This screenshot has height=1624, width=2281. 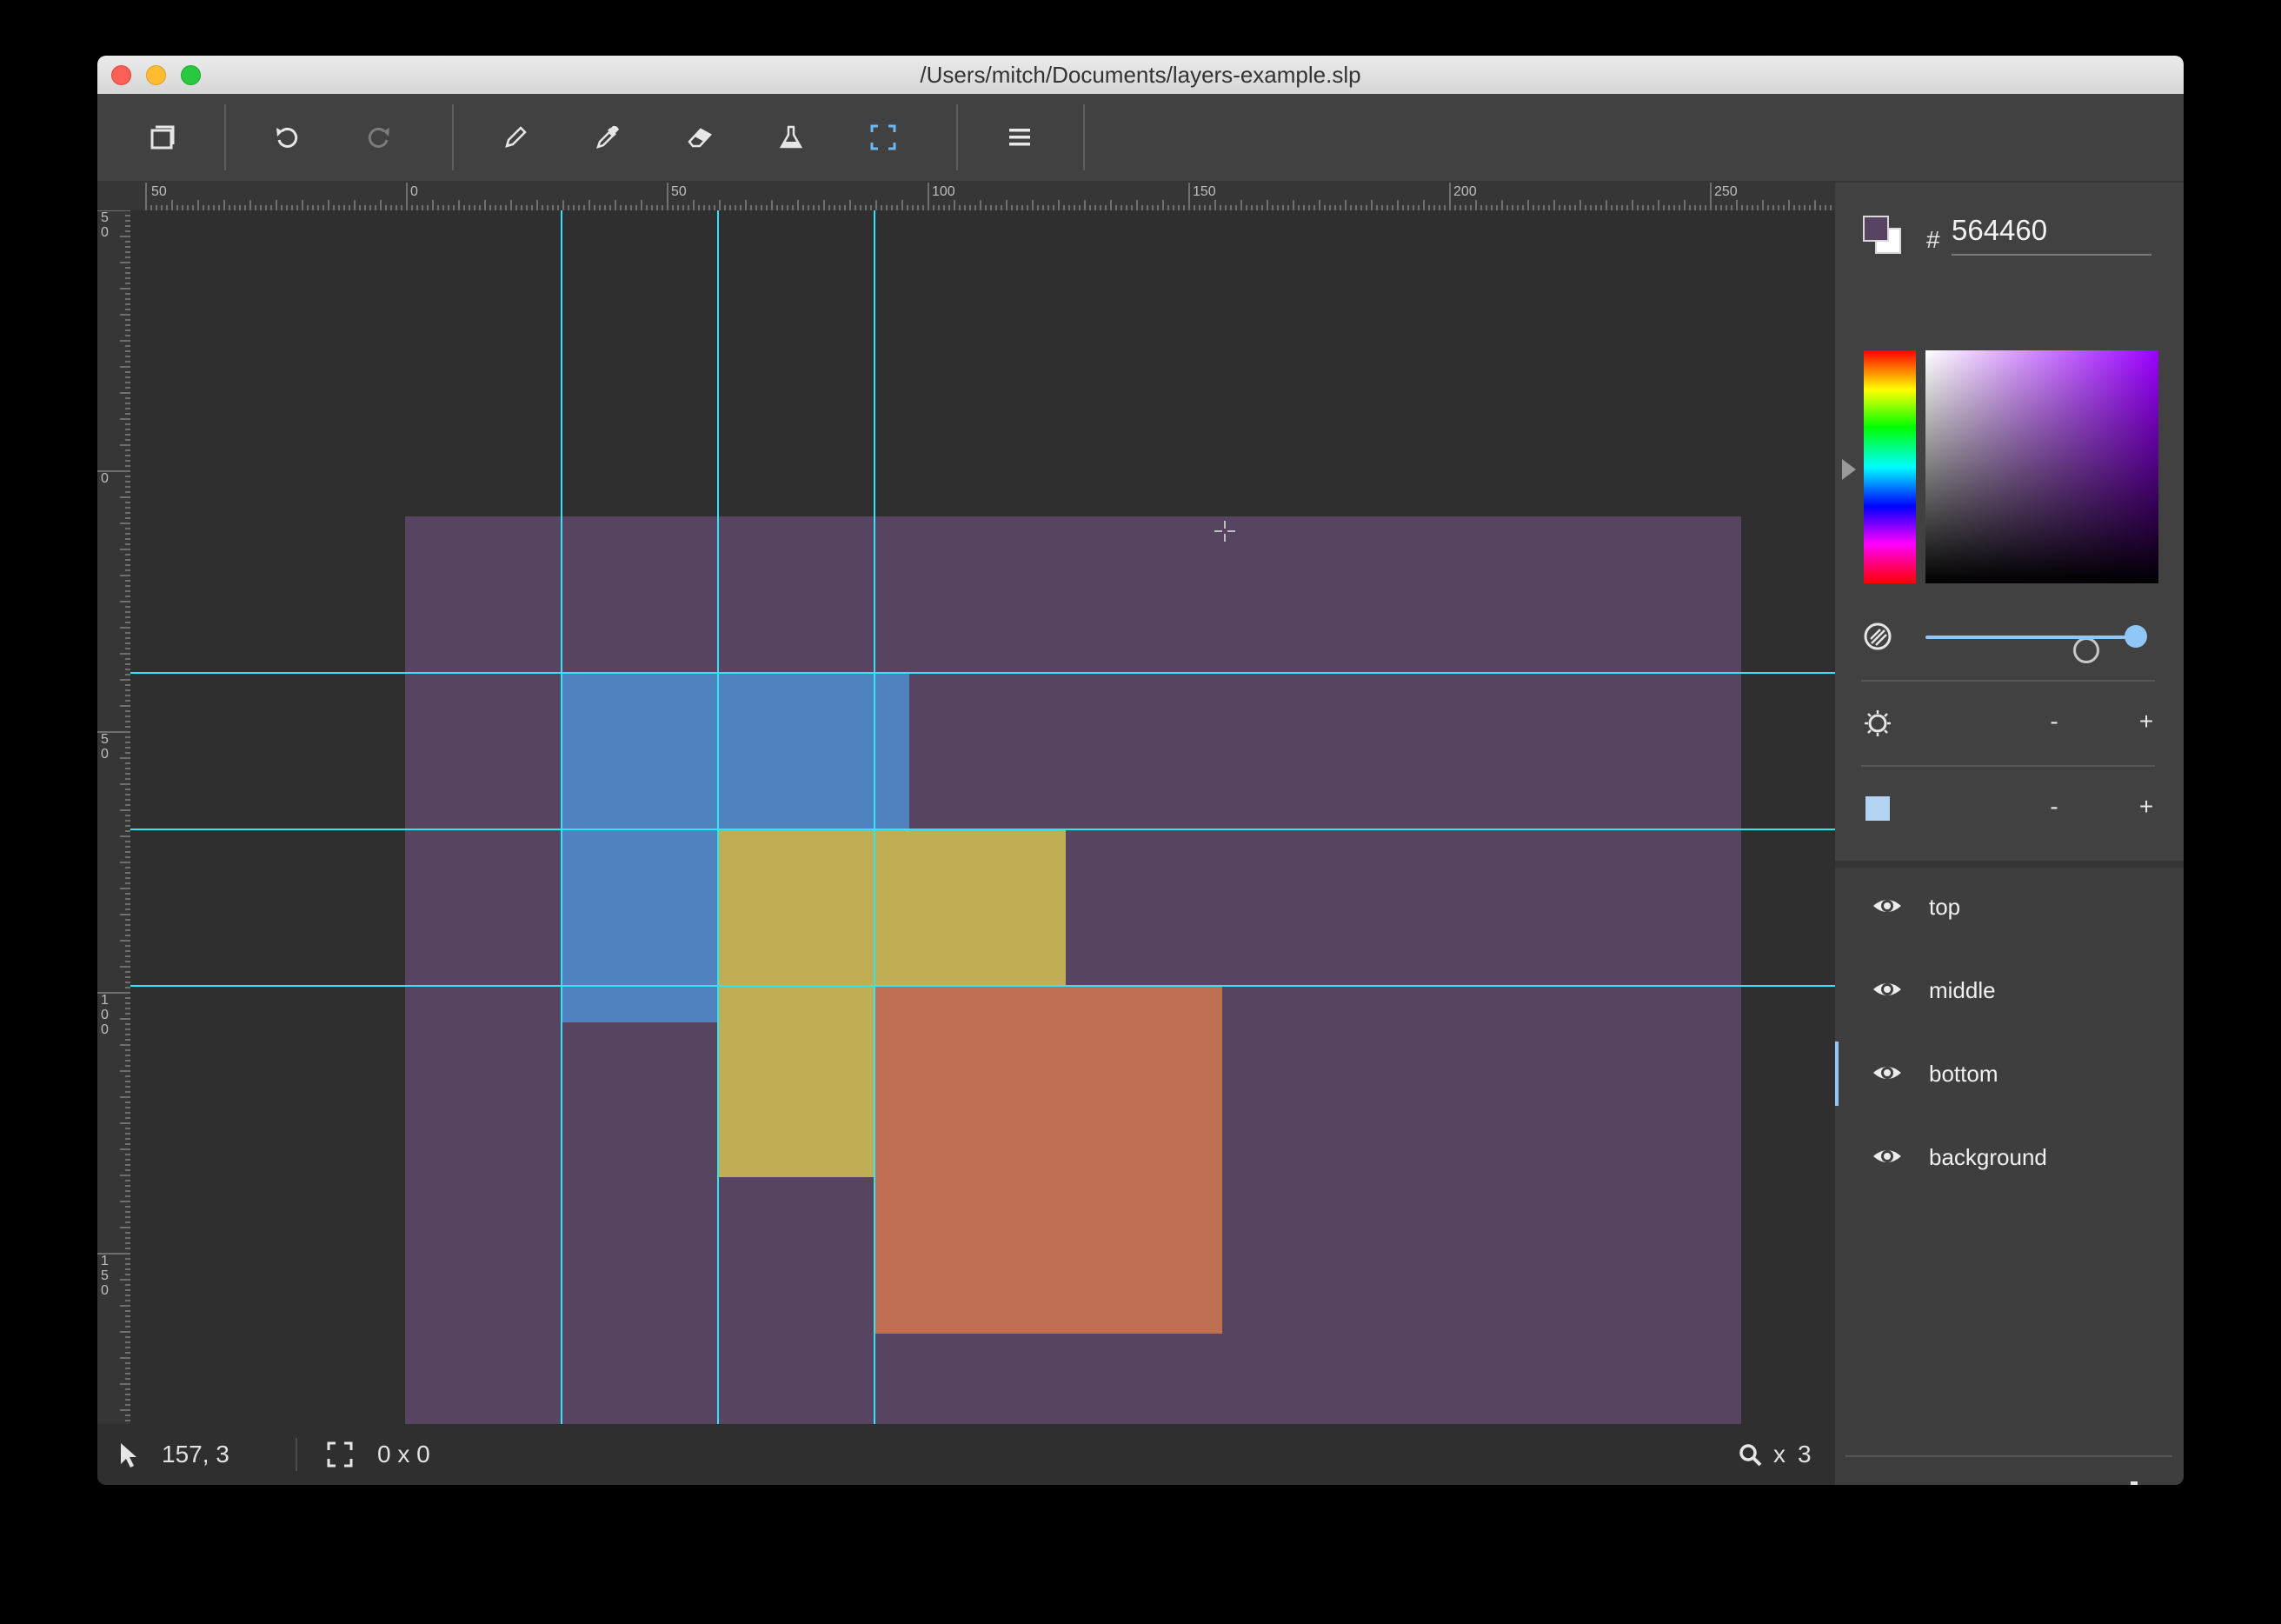 What do you see at coordinates (1779, 1454) in the screenshot?
I see `zoom-prefix: x` at bounding box center [1779, 1454].